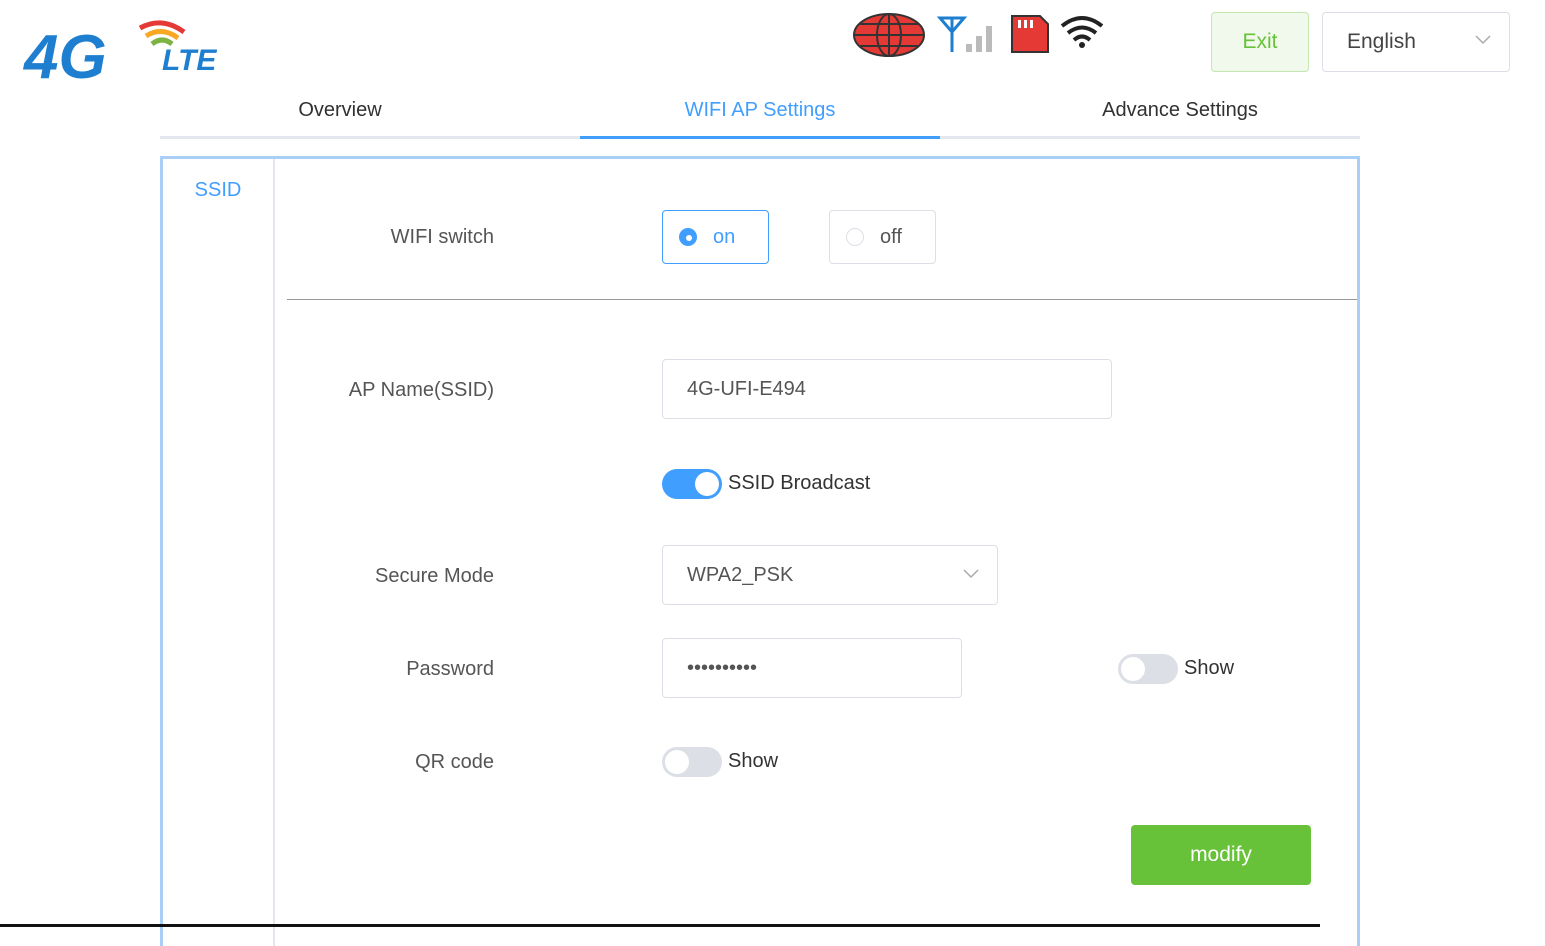 This screenshot has height=946, width=1545. I want to click on language-select: English, so click(1416, 42).